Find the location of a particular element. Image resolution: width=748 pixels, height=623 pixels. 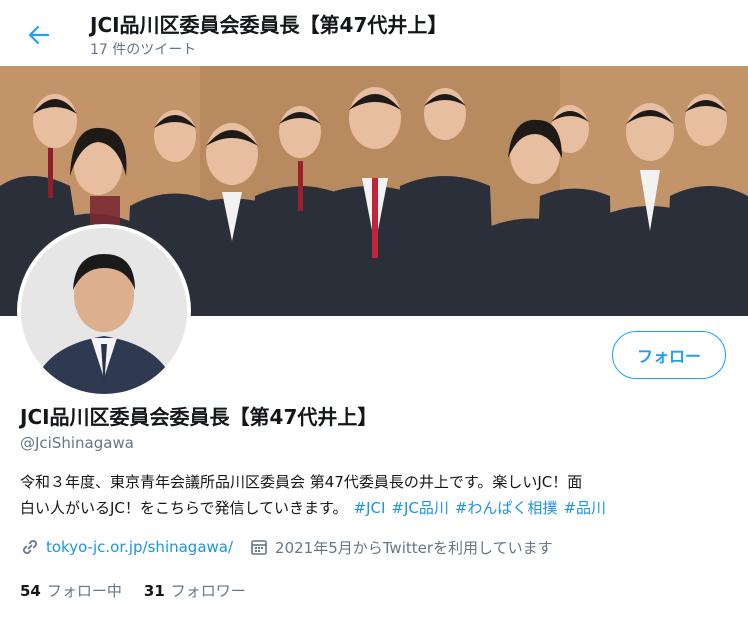

back-button is located at coordinates (39, 35).